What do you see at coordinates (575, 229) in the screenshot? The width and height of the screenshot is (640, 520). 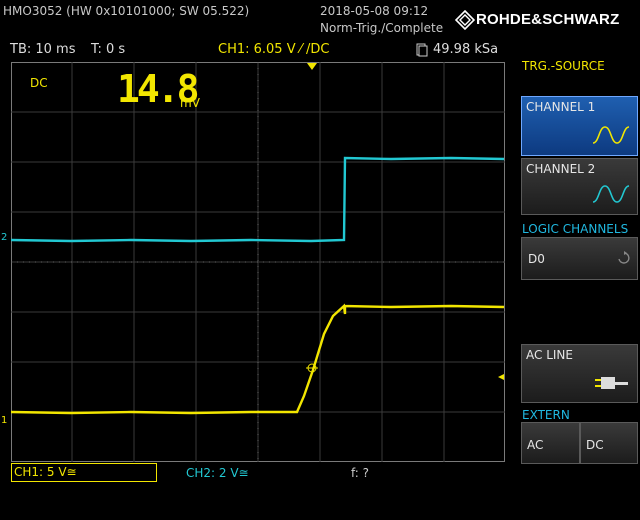 I see `logic-channels-header: LOGIC CHANNELS` at bounding box center [575, 229].